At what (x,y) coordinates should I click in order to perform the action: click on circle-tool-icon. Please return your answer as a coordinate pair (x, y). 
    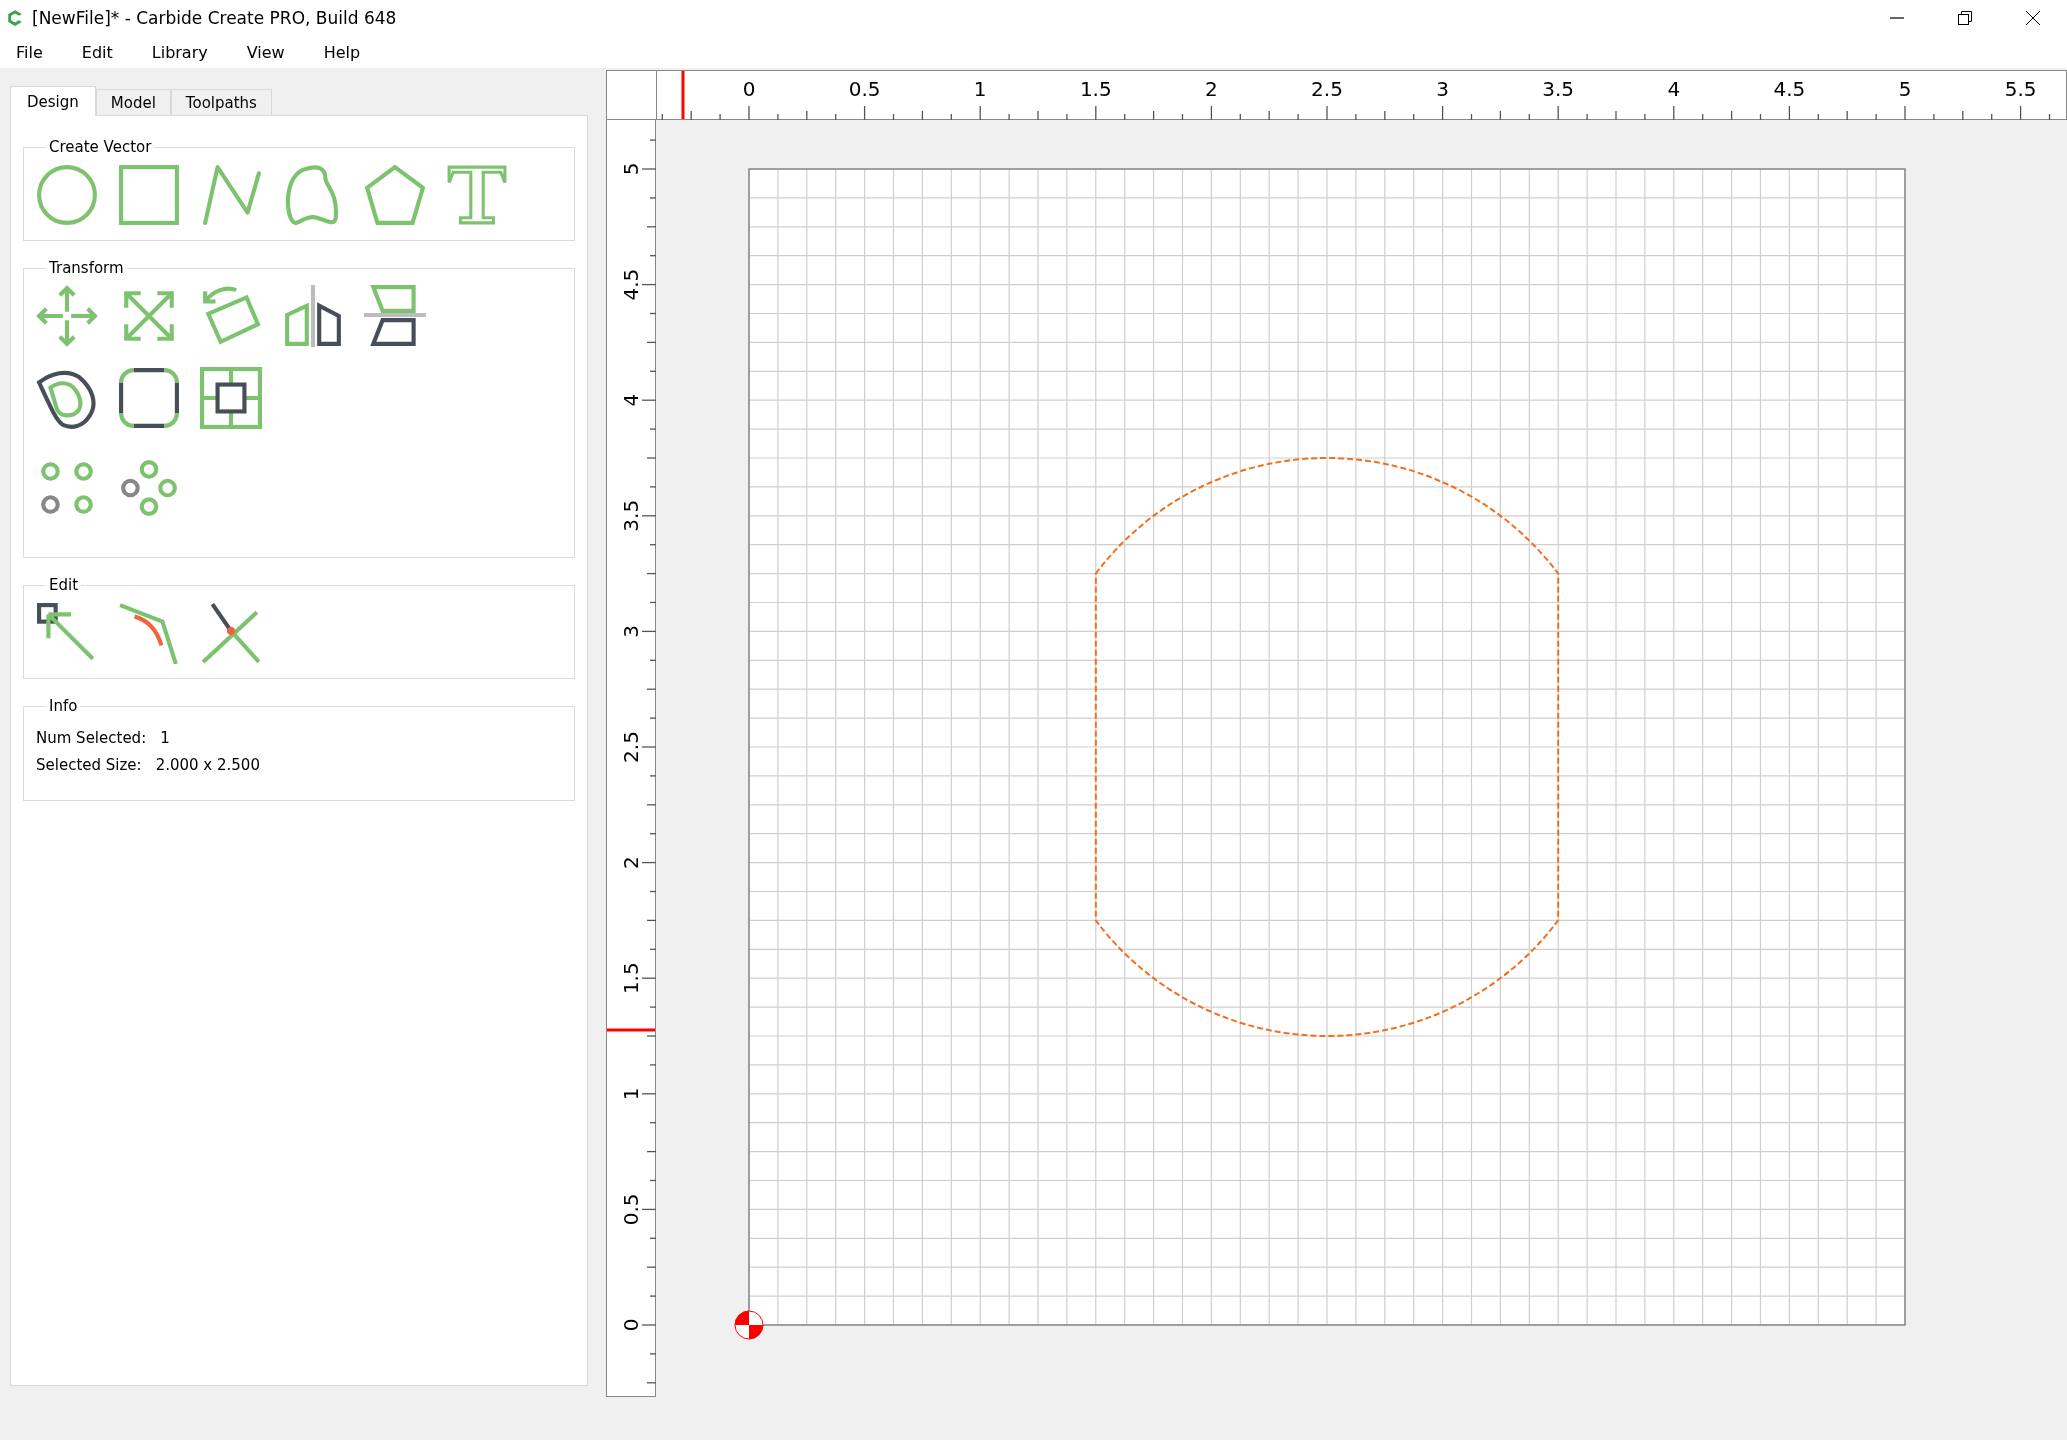
    Looking at the image, I should click on (67, 195).